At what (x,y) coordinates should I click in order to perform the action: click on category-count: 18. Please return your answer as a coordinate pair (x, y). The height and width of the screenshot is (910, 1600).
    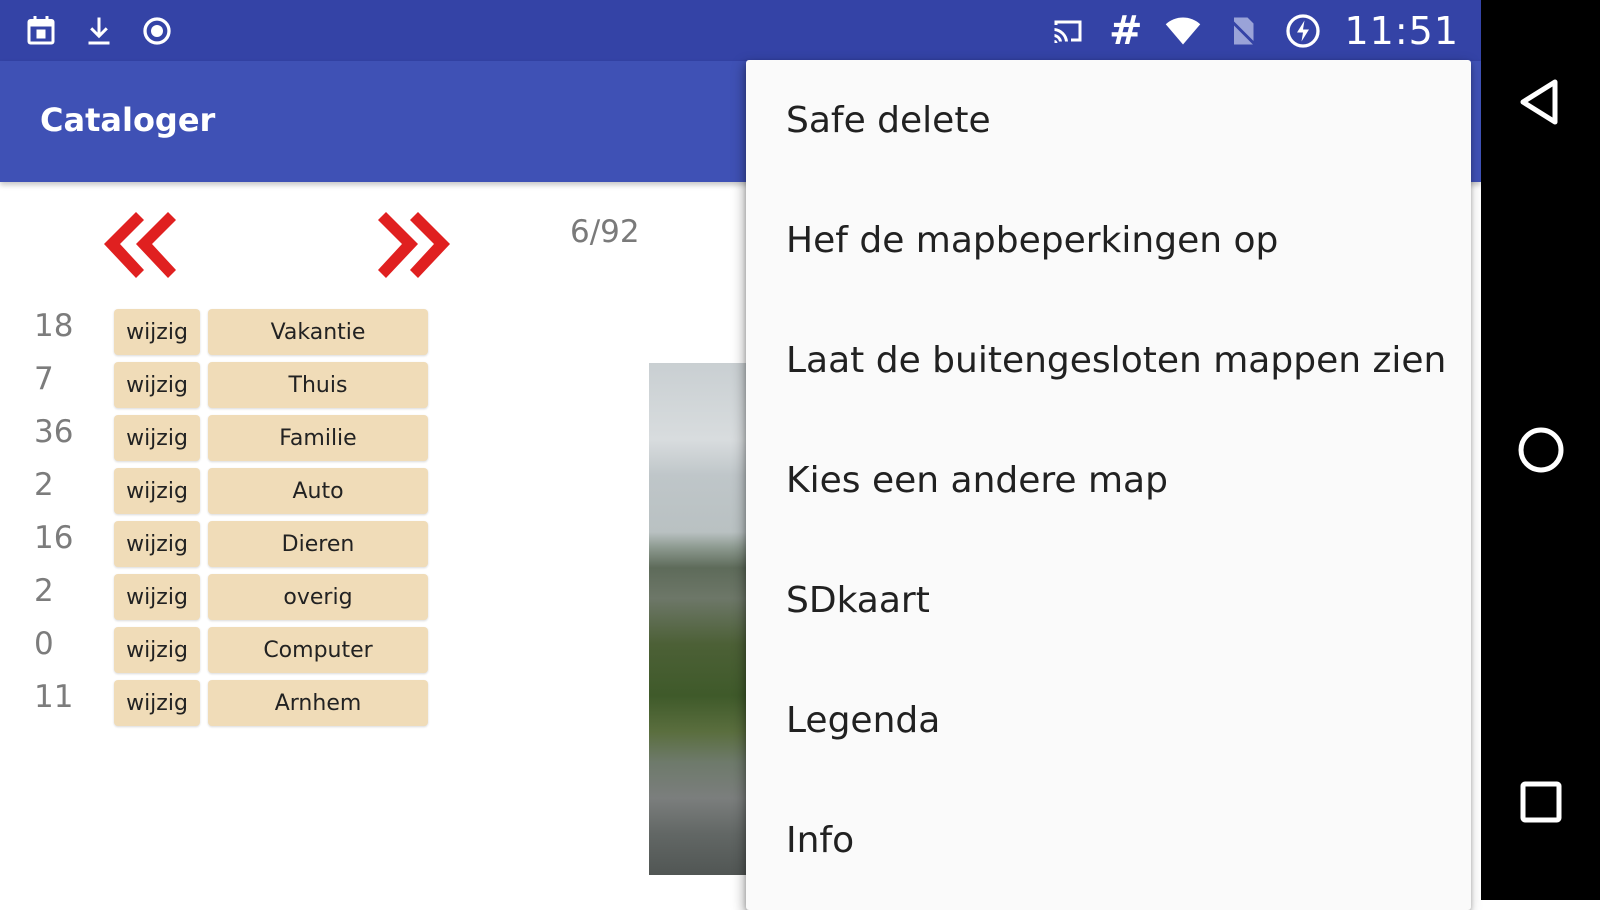
    Looking at the image, I should click on (54, 326).